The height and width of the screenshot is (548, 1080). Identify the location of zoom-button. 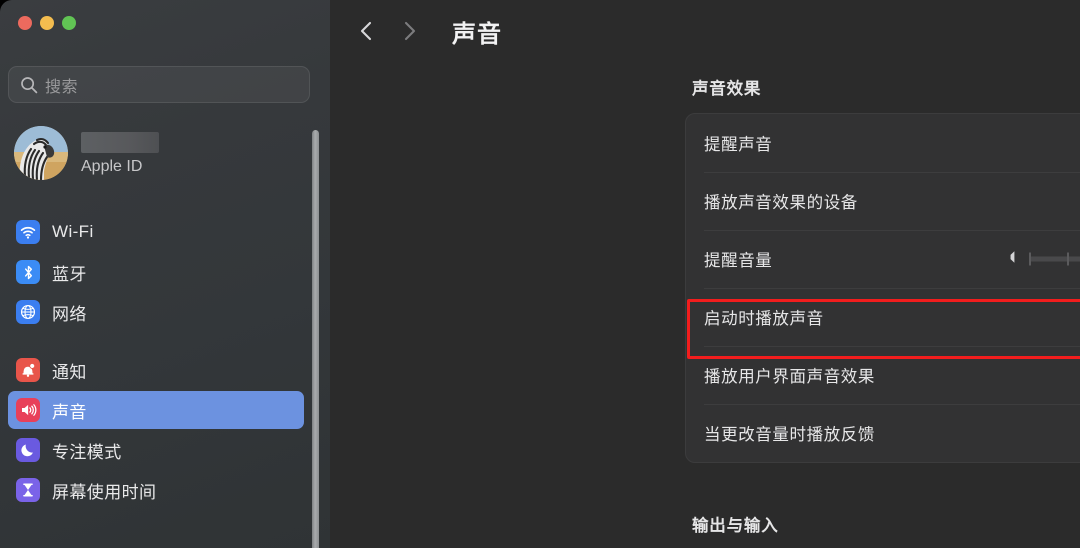
(69, 23).